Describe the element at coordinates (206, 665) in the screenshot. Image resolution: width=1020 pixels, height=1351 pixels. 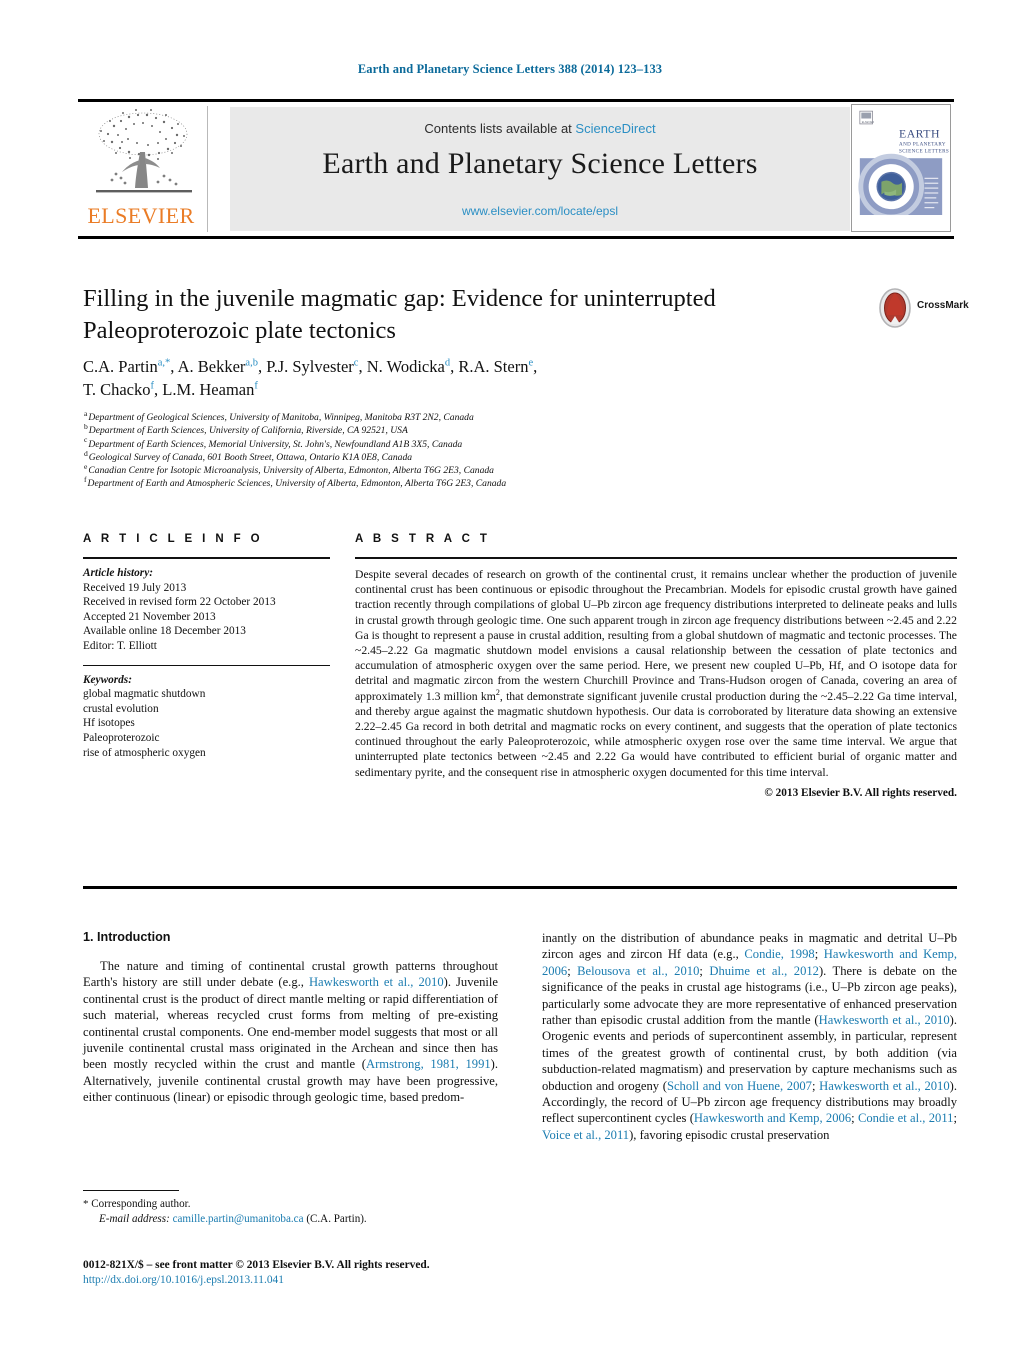
I see `keywords-rule` at that location.